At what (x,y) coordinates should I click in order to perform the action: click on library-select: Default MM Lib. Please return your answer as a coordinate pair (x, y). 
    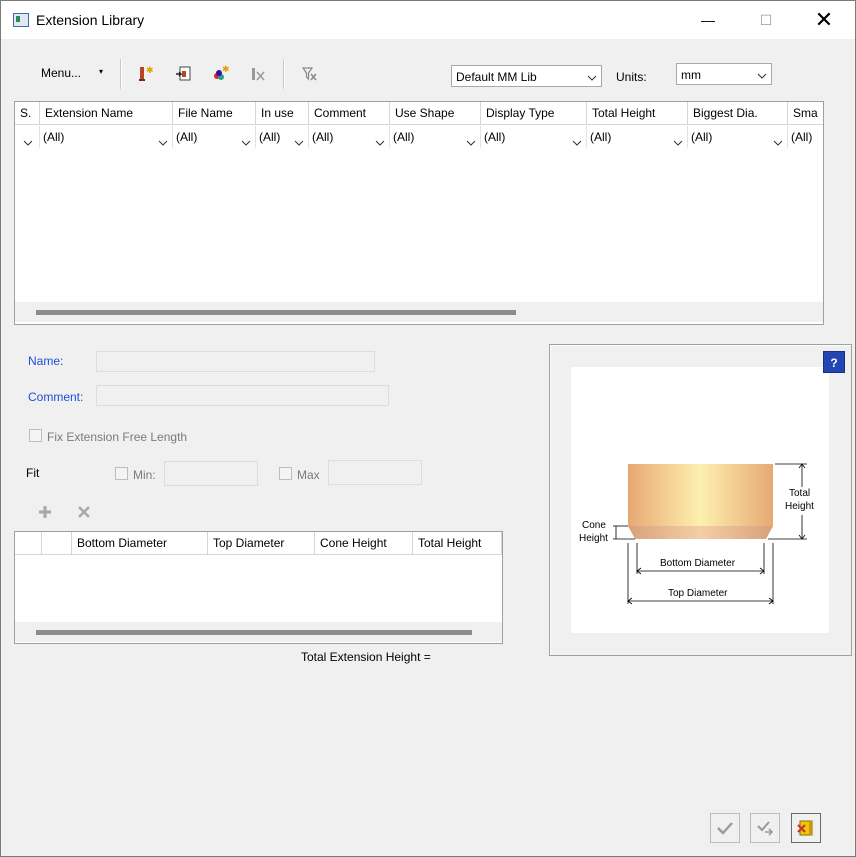
    Looking at the image, I should click on (526, 76).